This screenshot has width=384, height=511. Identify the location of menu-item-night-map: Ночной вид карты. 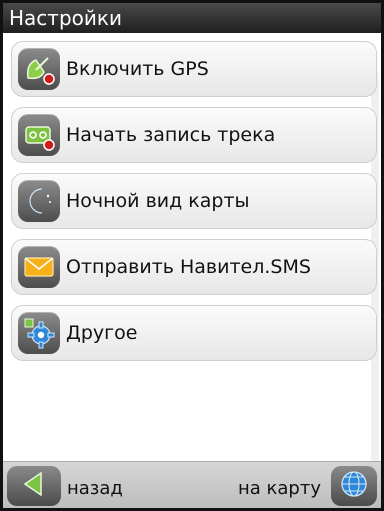
(194, 201).